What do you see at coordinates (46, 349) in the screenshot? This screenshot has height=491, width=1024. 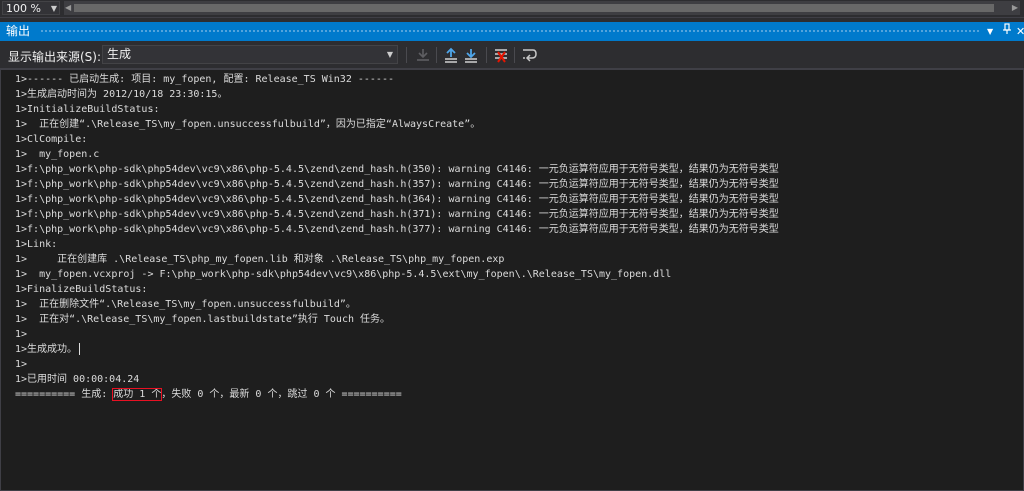 I see `output-line-text: 1>生成成功。` at bounding box center [46, 349].